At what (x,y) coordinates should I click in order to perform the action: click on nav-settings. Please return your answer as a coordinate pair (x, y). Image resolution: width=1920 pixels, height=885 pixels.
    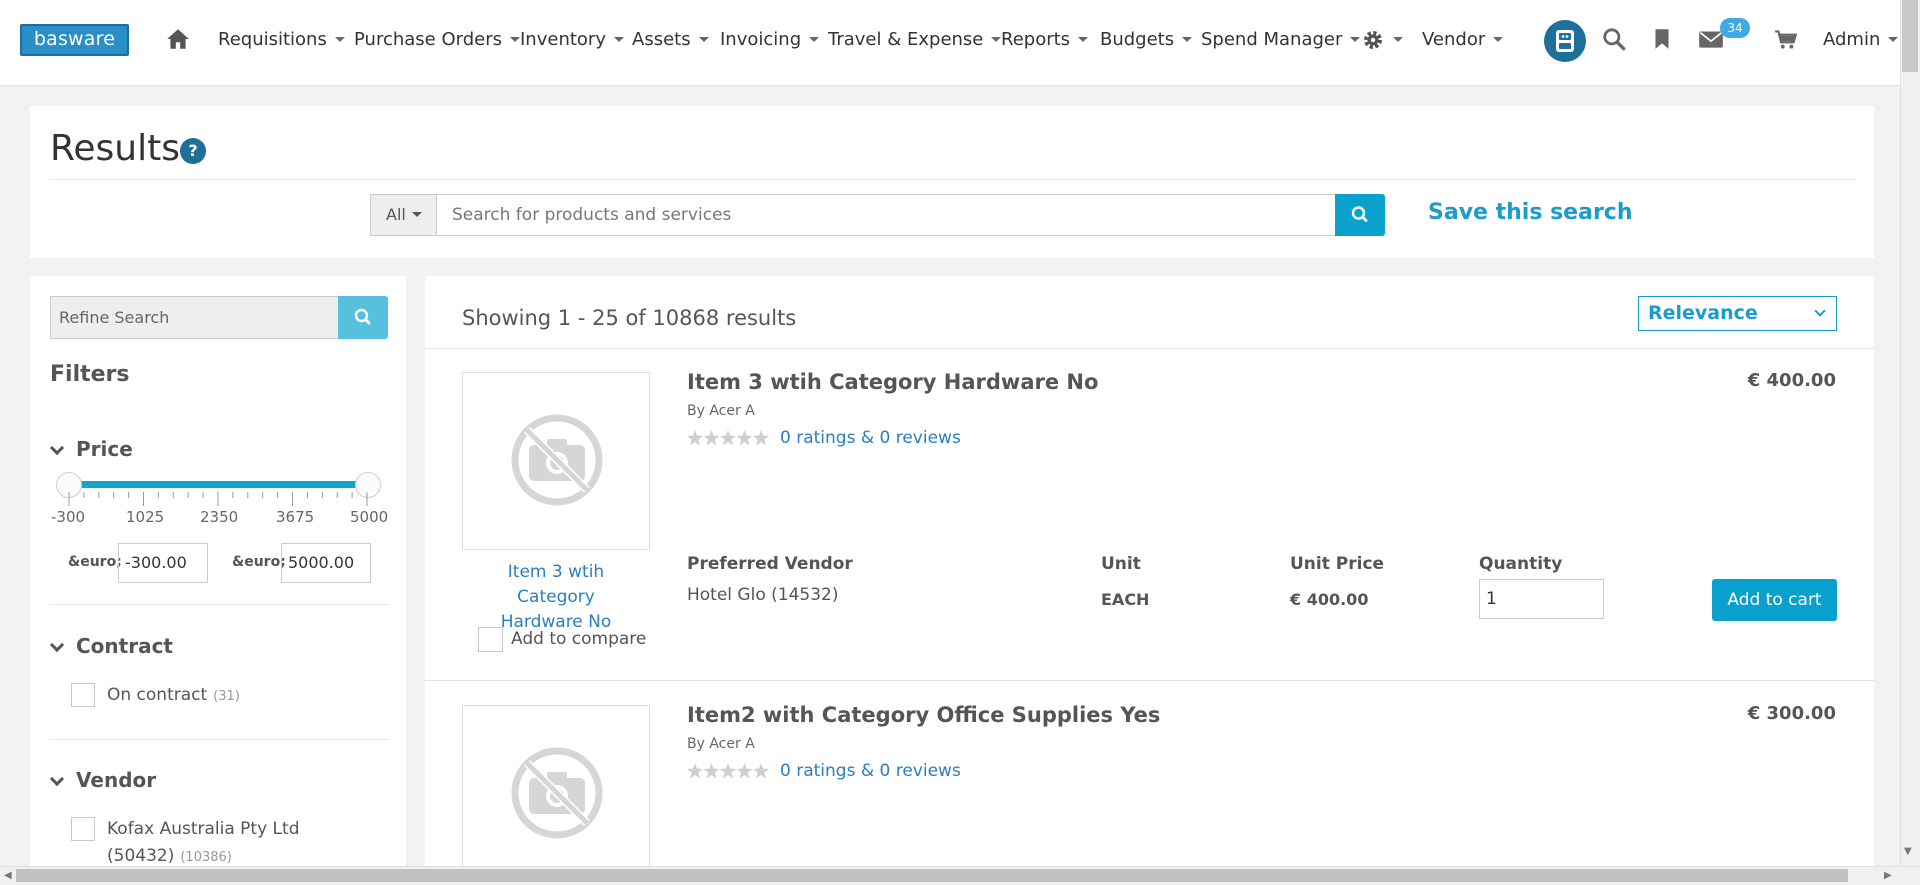
    Looking at the image, I should click on (1382, 40).